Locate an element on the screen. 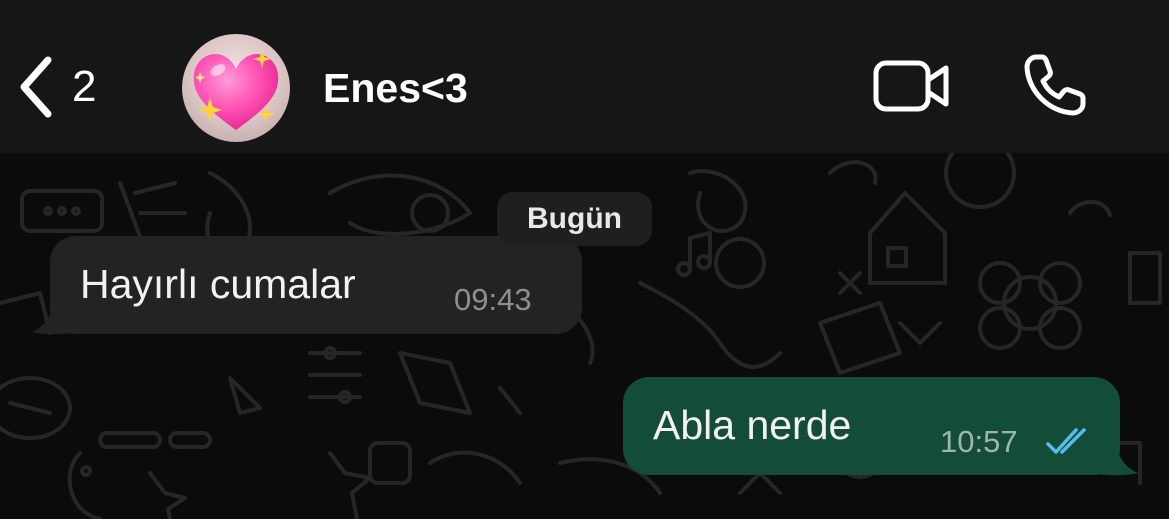 The width and height of the screenshot is (1169, 519). message-text: Abla nerde is located at coordinates (752, 425).